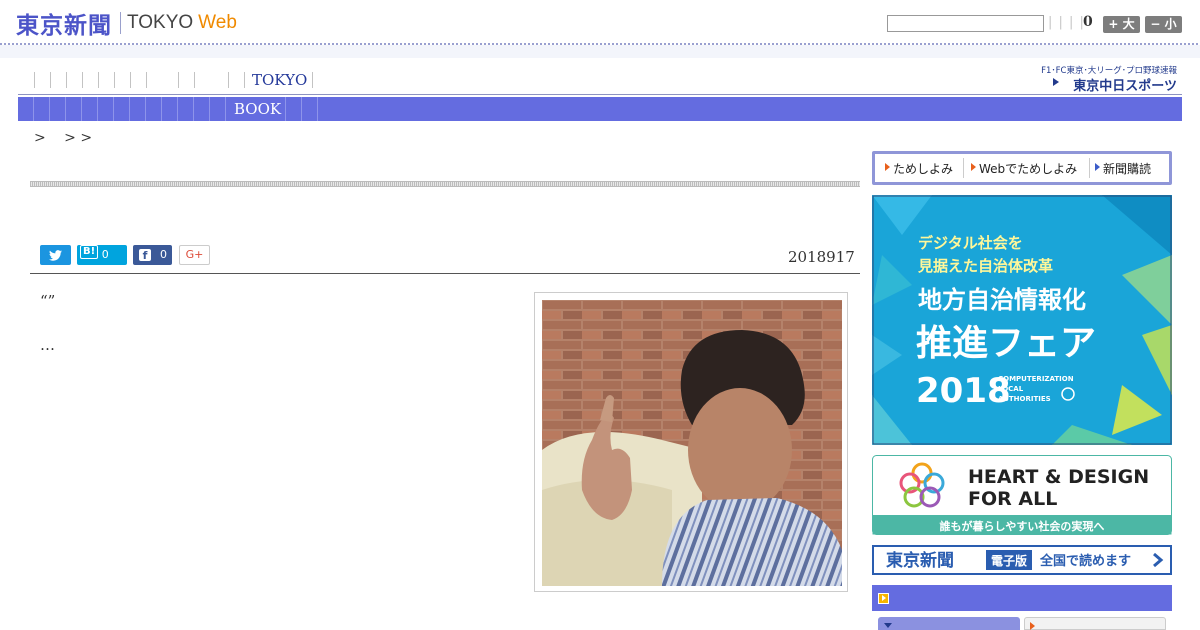 The width and height of the screenshot is (1200, 630). Describe the element at coordinates (1036, 379) in the screenshot. I see `ad-fair-en1: COMPUTERIZATION` at that location.